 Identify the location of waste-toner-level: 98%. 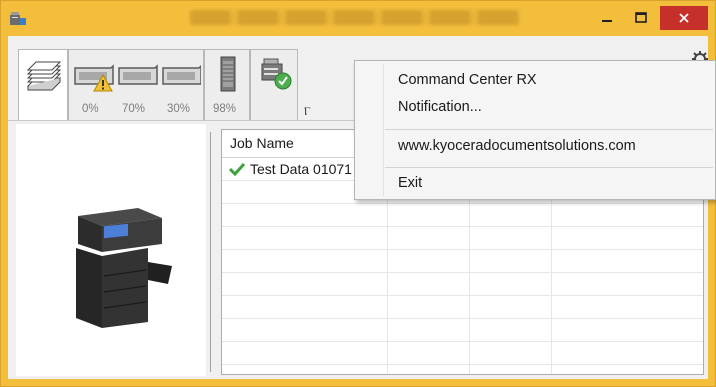
(225, 109).